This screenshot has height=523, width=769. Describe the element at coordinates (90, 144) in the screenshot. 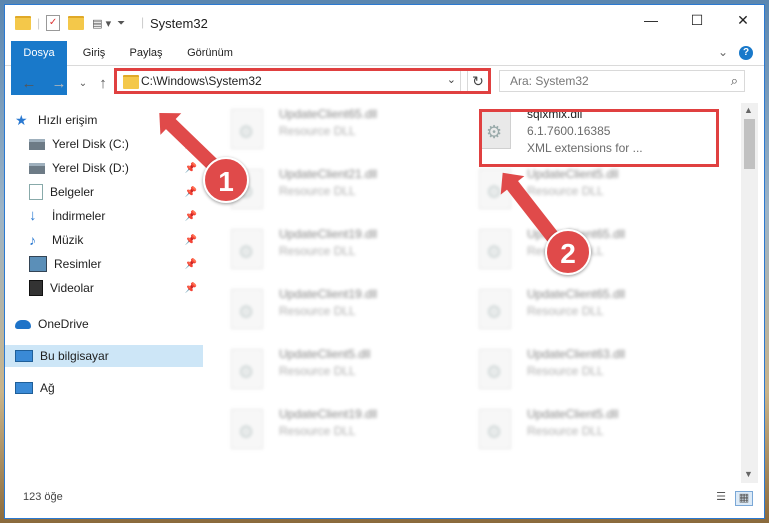

I see `sidebar-item-label: Yerel Disk (C:)` at that location.